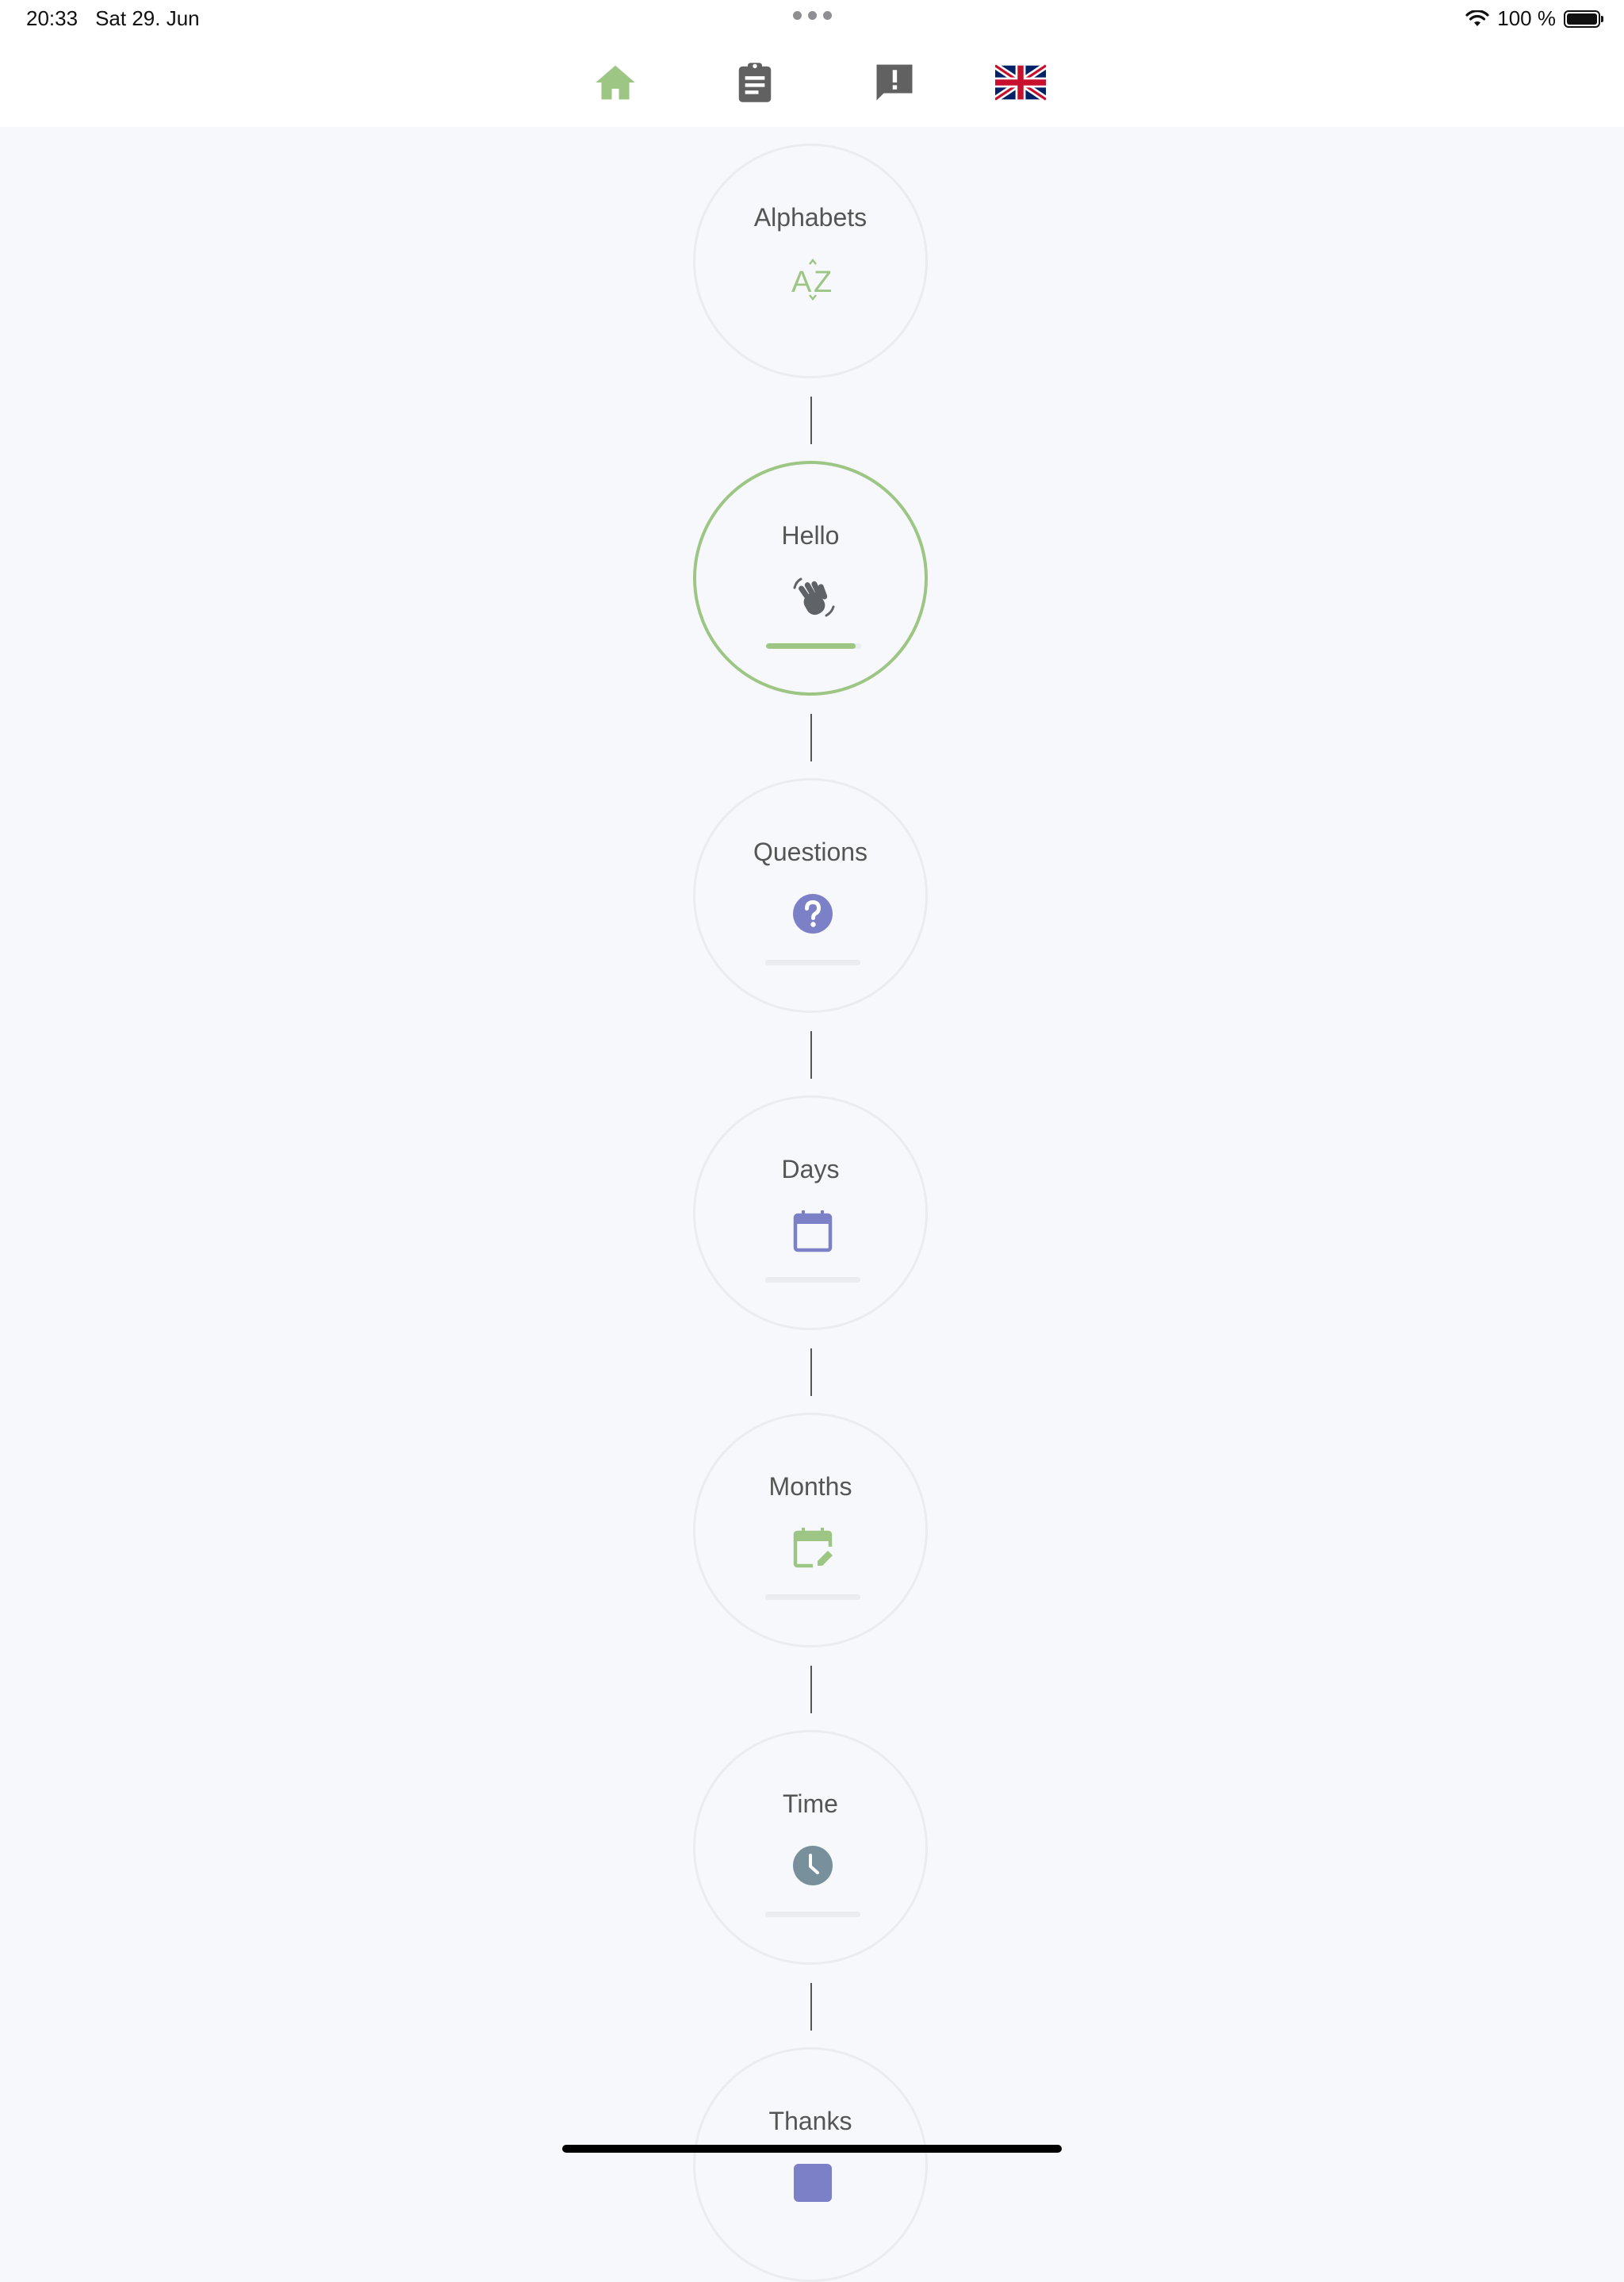 The height and width of the screenshot is (2282, 1624). What do you see at coordinates (810, 217) in the screenshot?
I see `lesson-label: Alphabets` at bounding box center [810, 217].